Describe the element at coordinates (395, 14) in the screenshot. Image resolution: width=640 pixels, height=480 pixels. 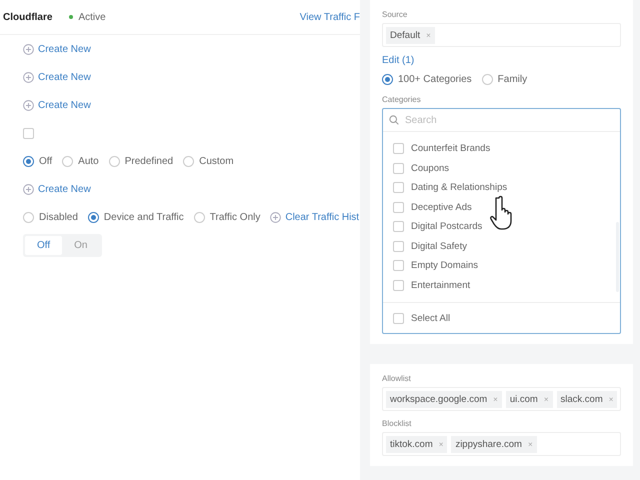
I see `field-label: Source` at that location.